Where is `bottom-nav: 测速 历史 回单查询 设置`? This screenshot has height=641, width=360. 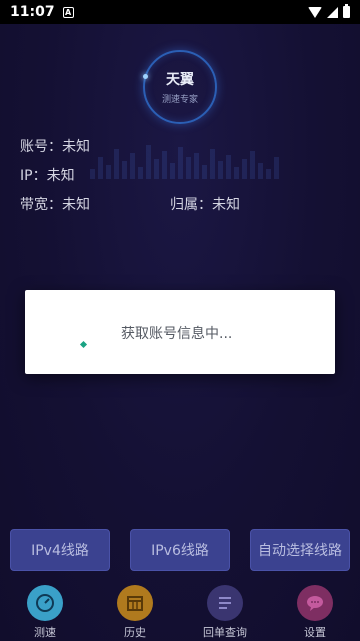 bottom-nav: 测速 历史 回单查询 设置 is located at coordinates (180, 610).